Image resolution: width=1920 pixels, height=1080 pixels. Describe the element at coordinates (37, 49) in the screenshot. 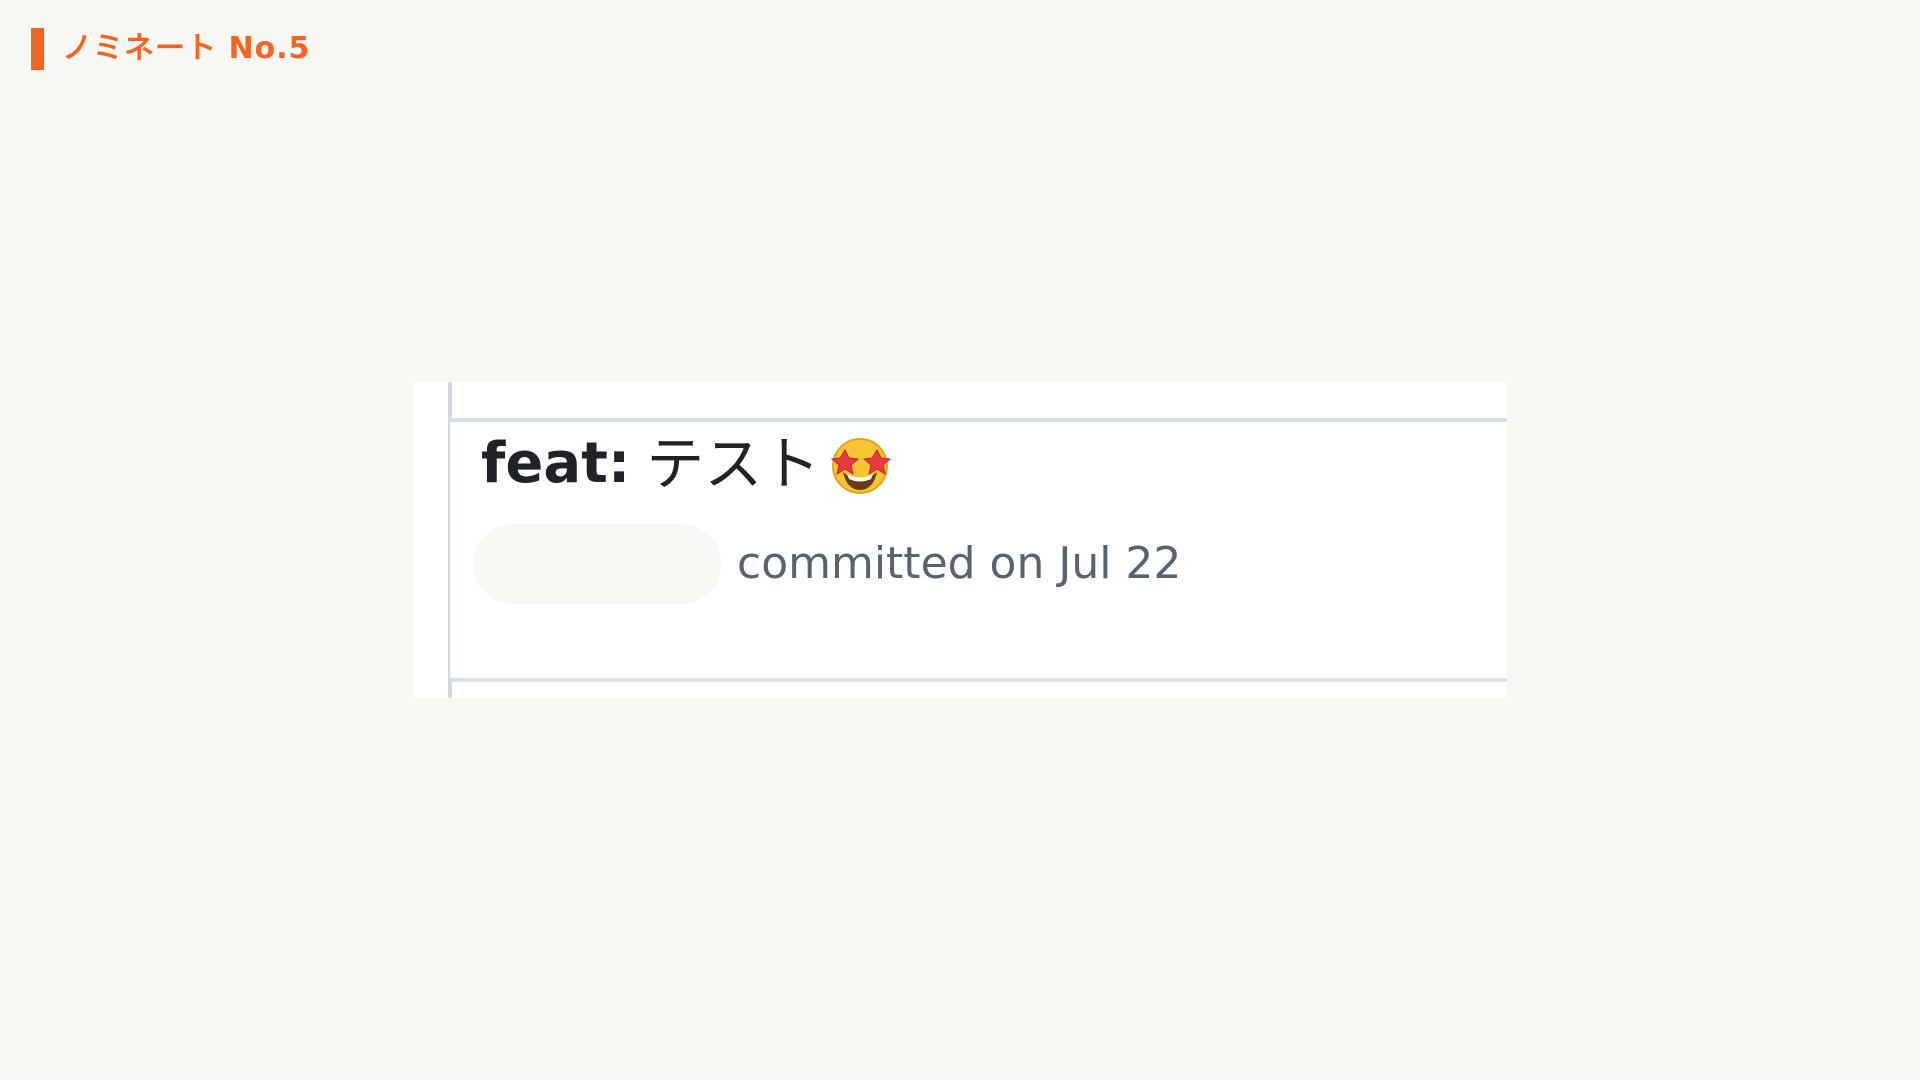

I see `accent-bar` at that location.